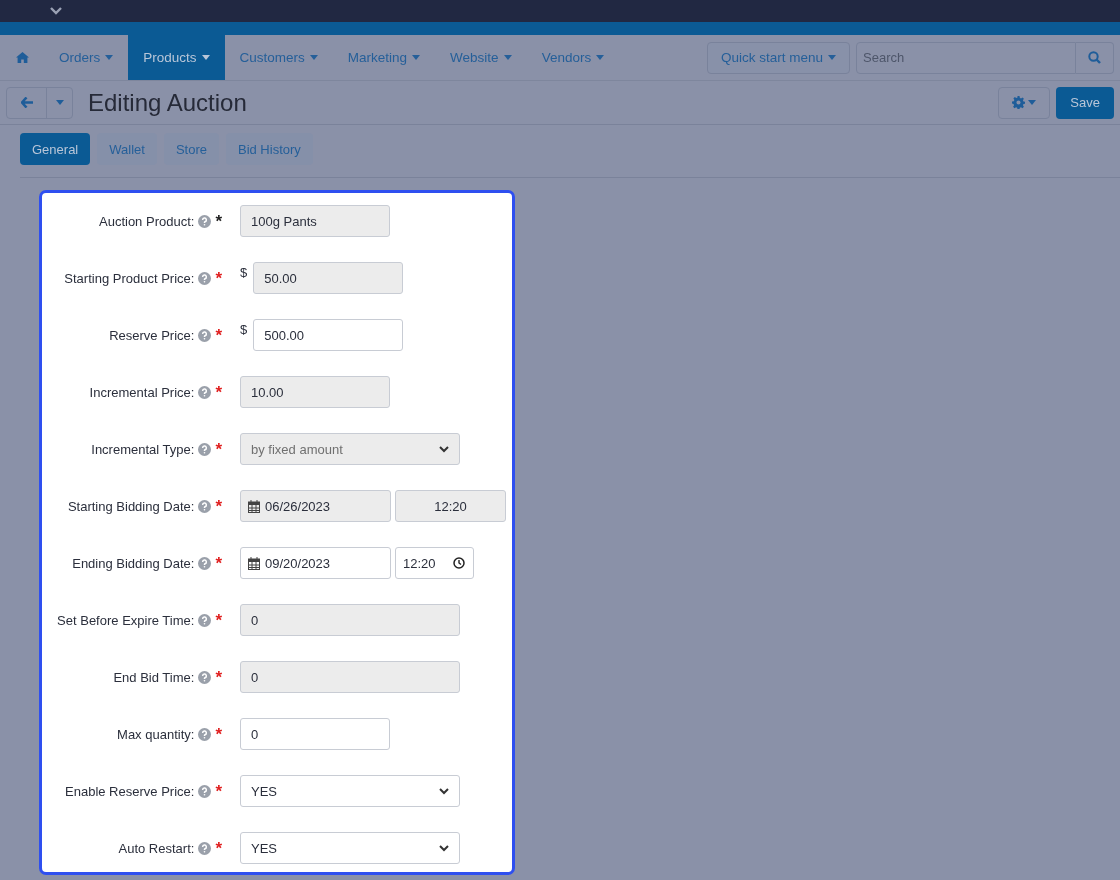 The width and height of the screenshot is (1120, 880). What do you see at coordinates (126, 620) in the screenshot?
I see `field-label: Set Before Expire Time:` at bounding box center [126, 620].